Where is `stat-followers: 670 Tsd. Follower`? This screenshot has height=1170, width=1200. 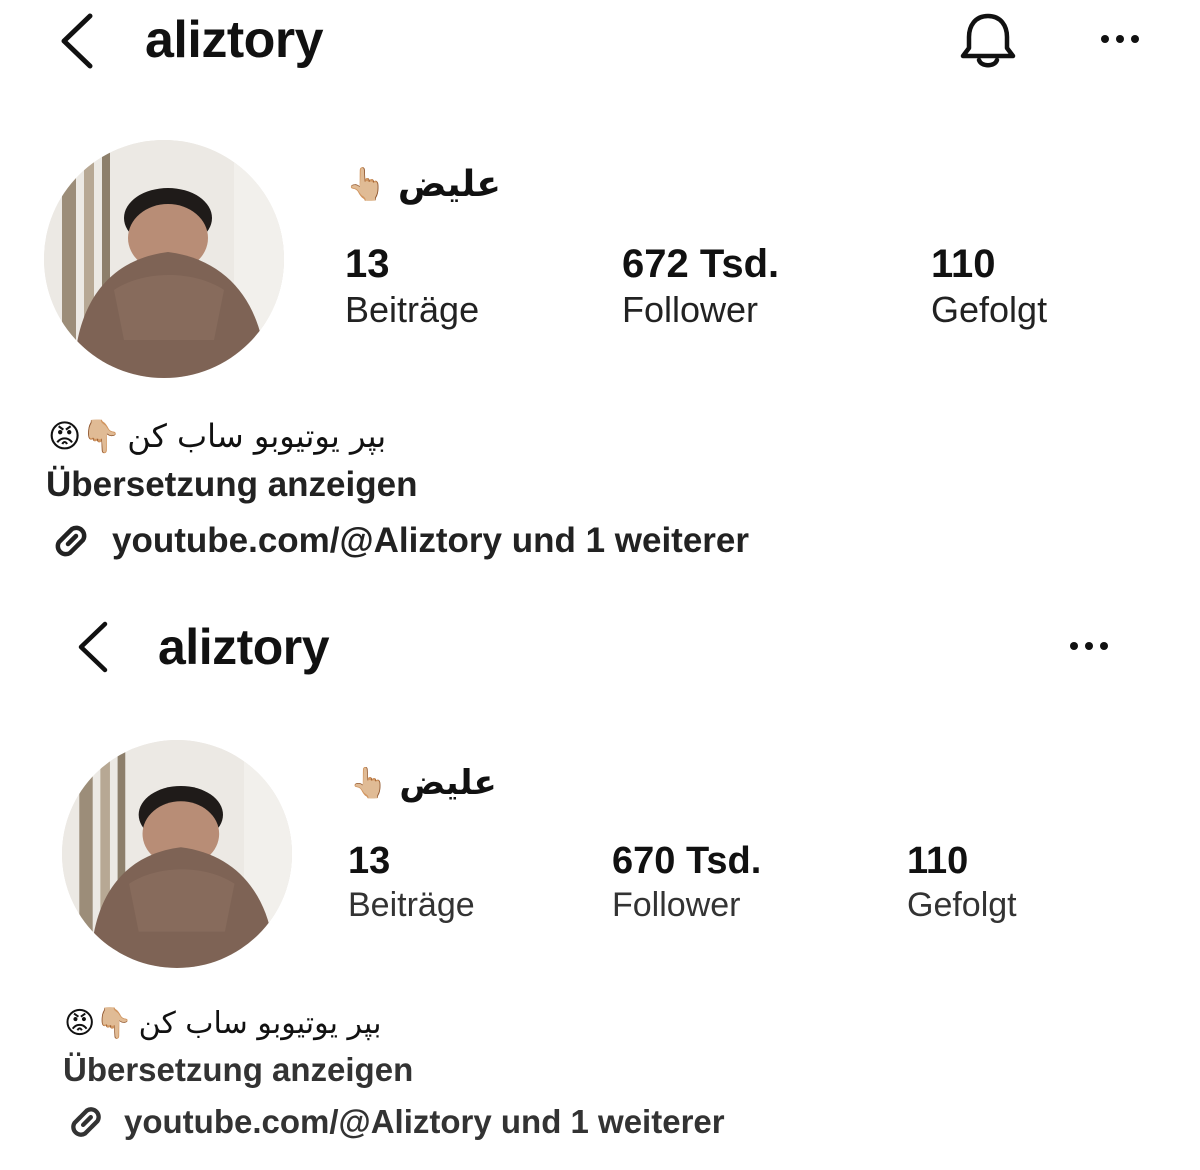
stat-followers: 670 Tsd. Follower is located at coordinates (686, 882).